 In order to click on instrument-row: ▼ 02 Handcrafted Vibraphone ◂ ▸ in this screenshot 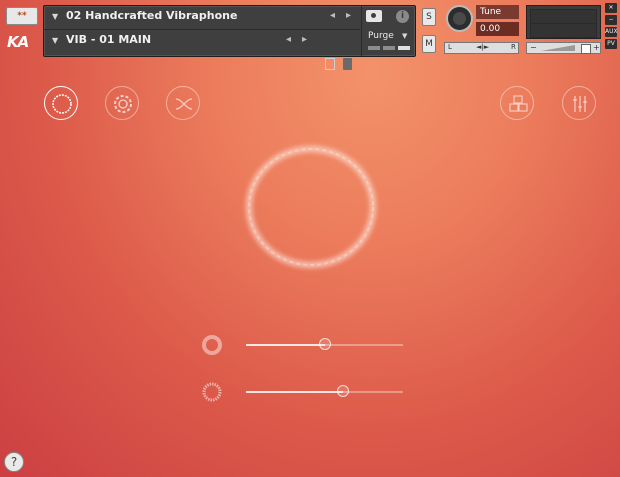, I will do `click(202, 18)`.